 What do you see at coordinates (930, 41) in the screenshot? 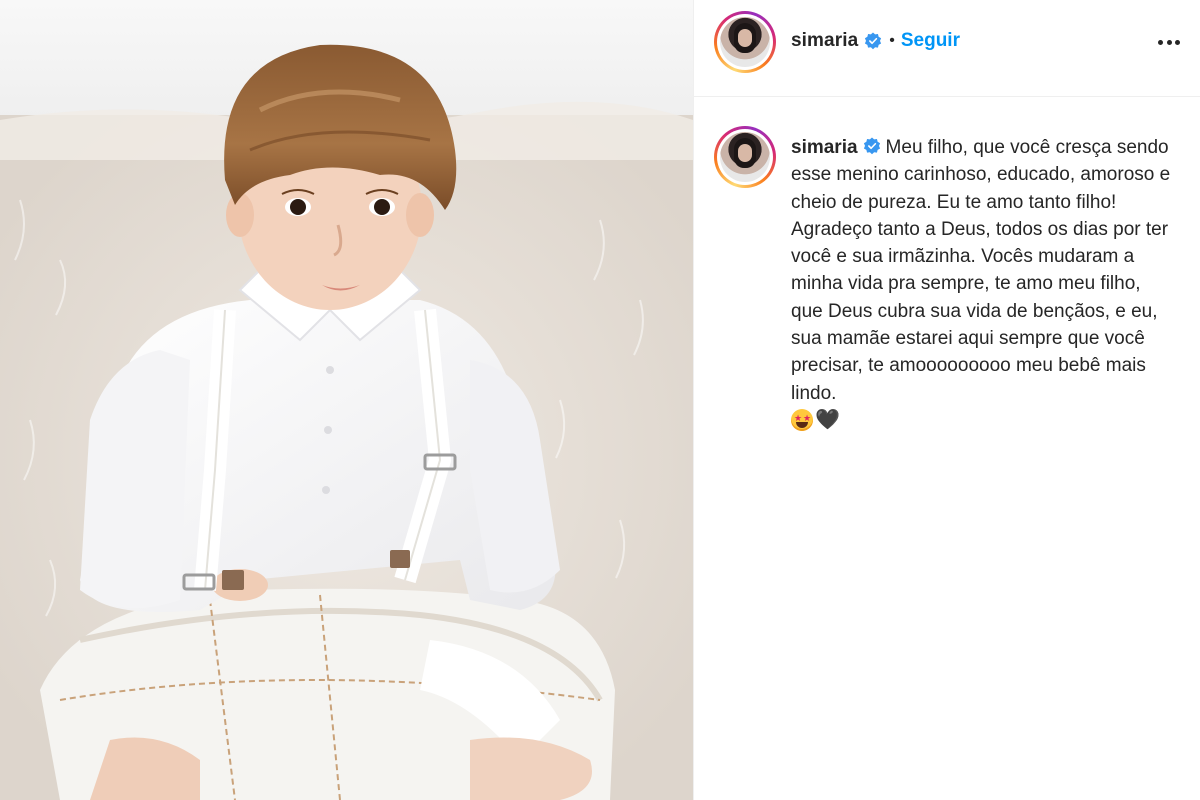
I see `follow-button: Seguir` at bounding box center [930, 41].